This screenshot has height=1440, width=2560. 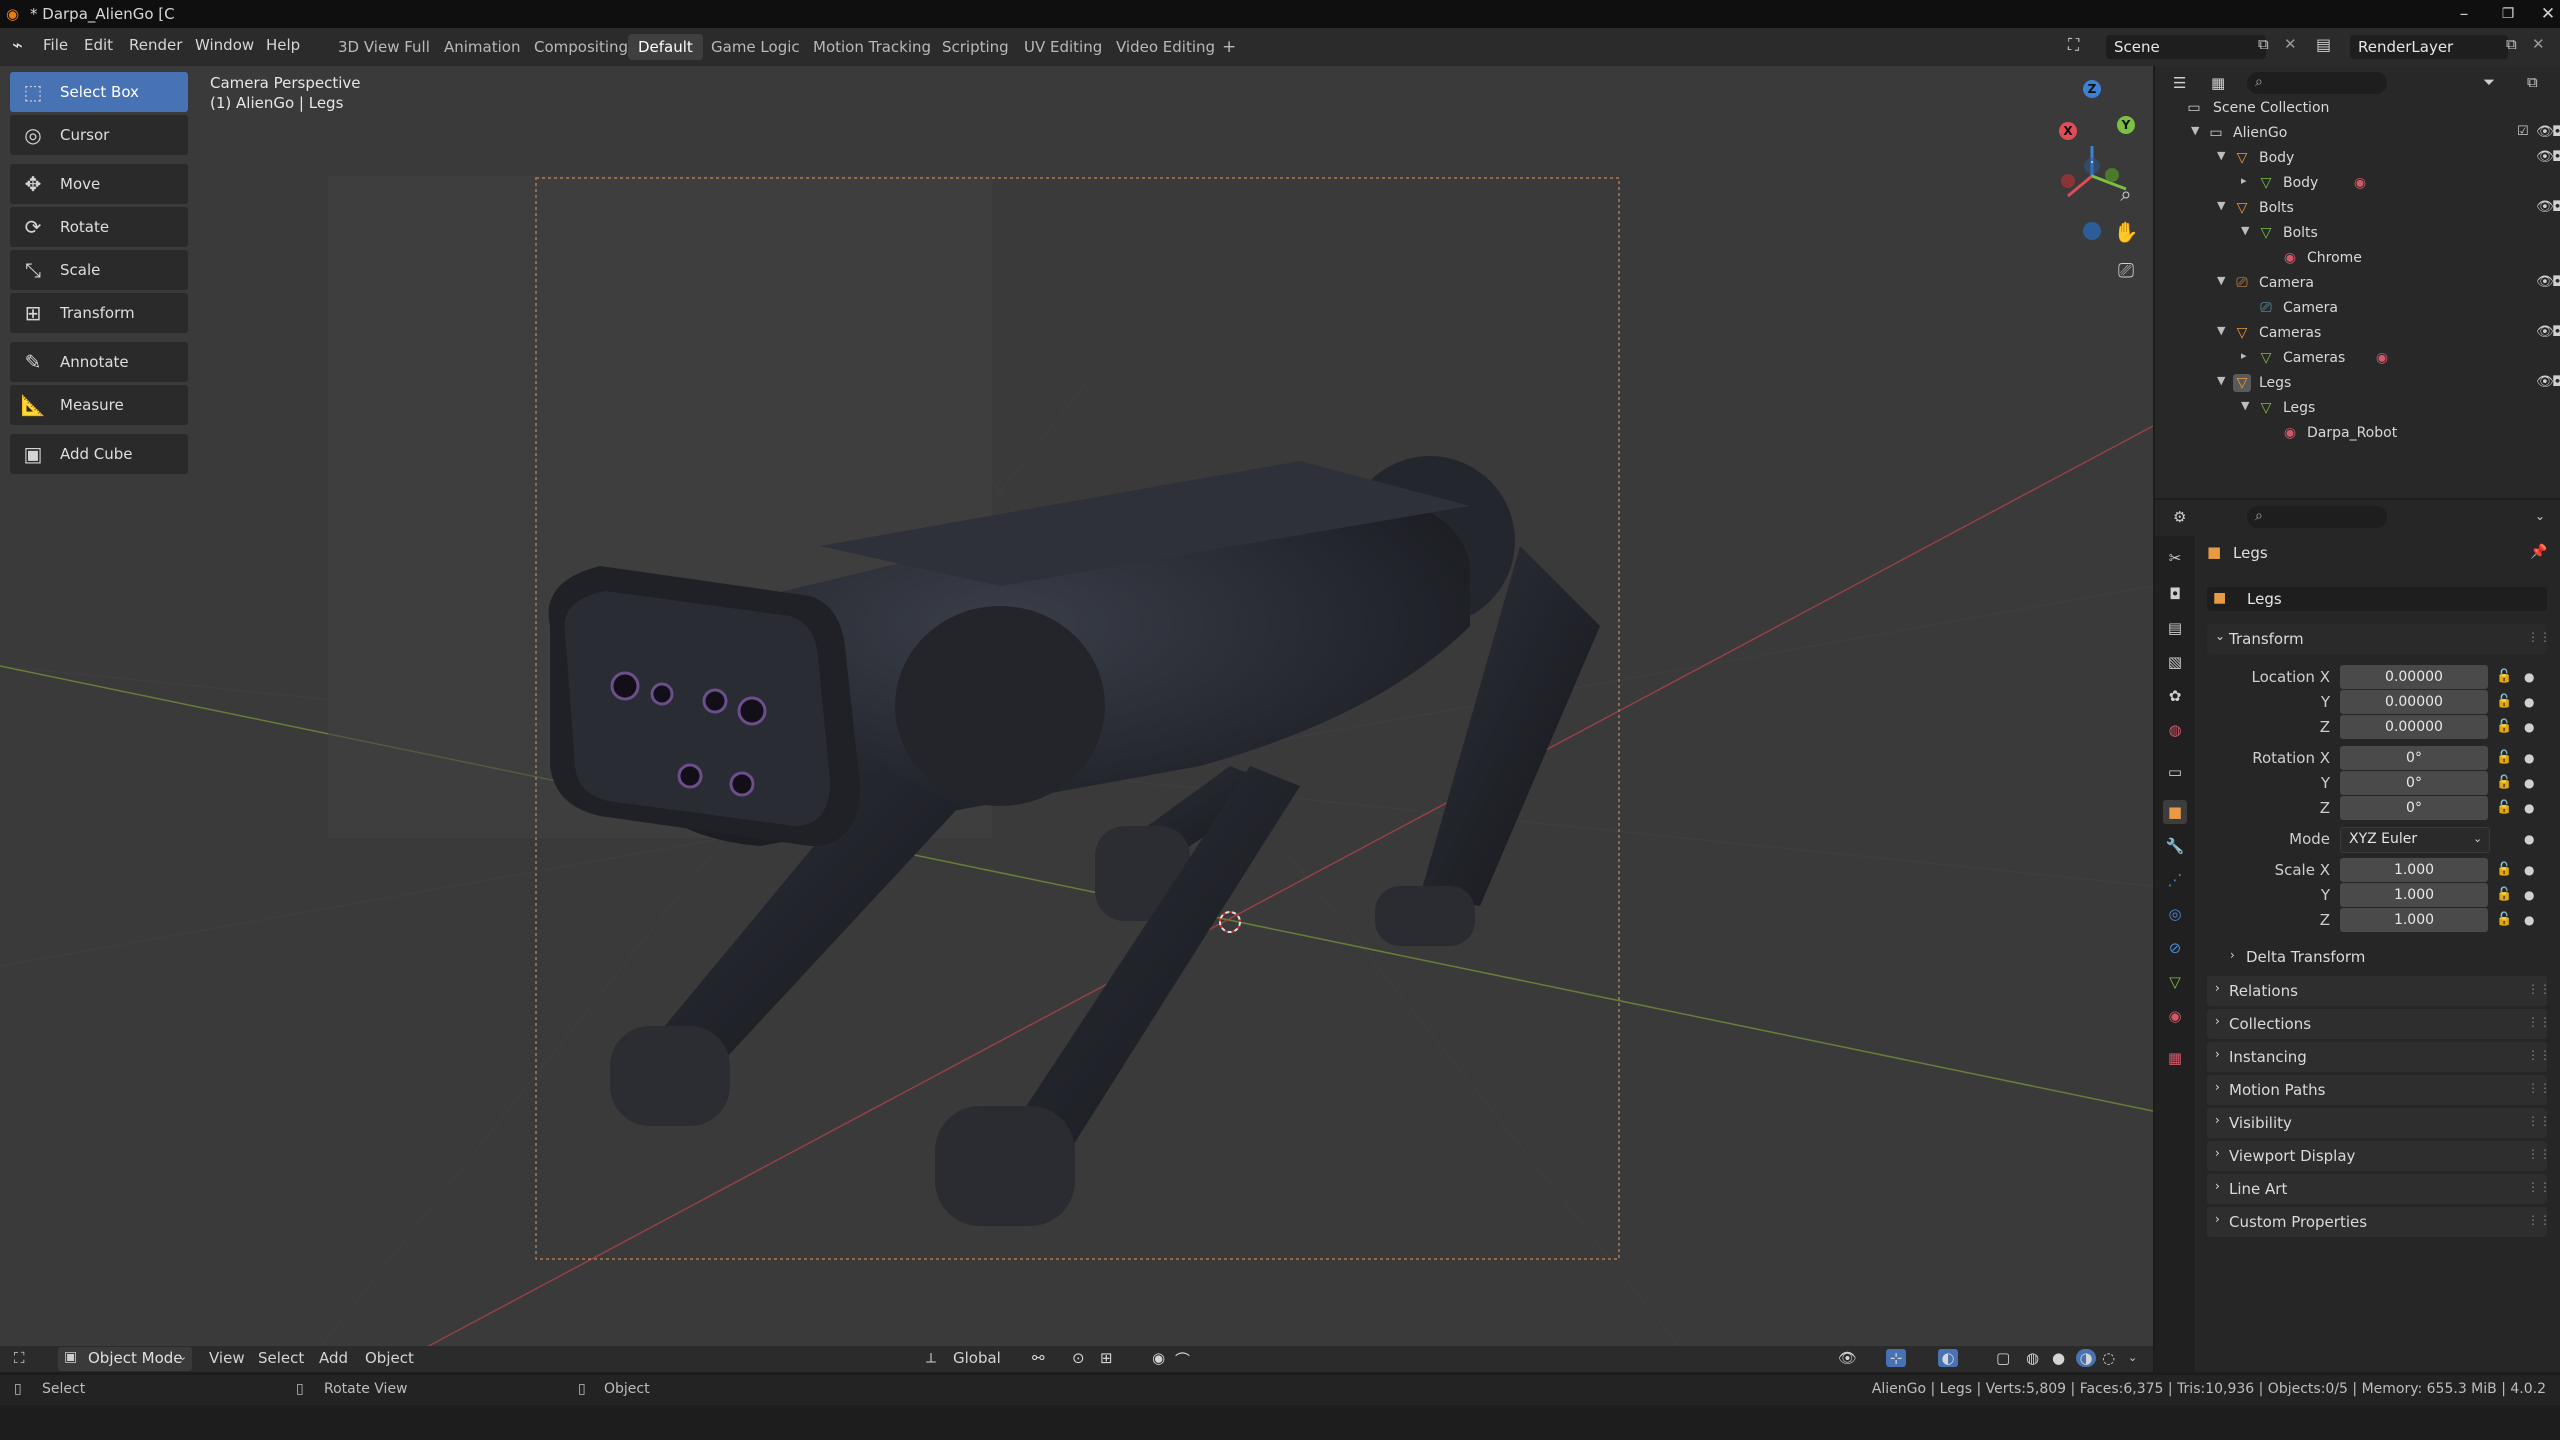 I want to click on outliner-row-chrome: ◉ Chrome, so click(x=2357, y=258).